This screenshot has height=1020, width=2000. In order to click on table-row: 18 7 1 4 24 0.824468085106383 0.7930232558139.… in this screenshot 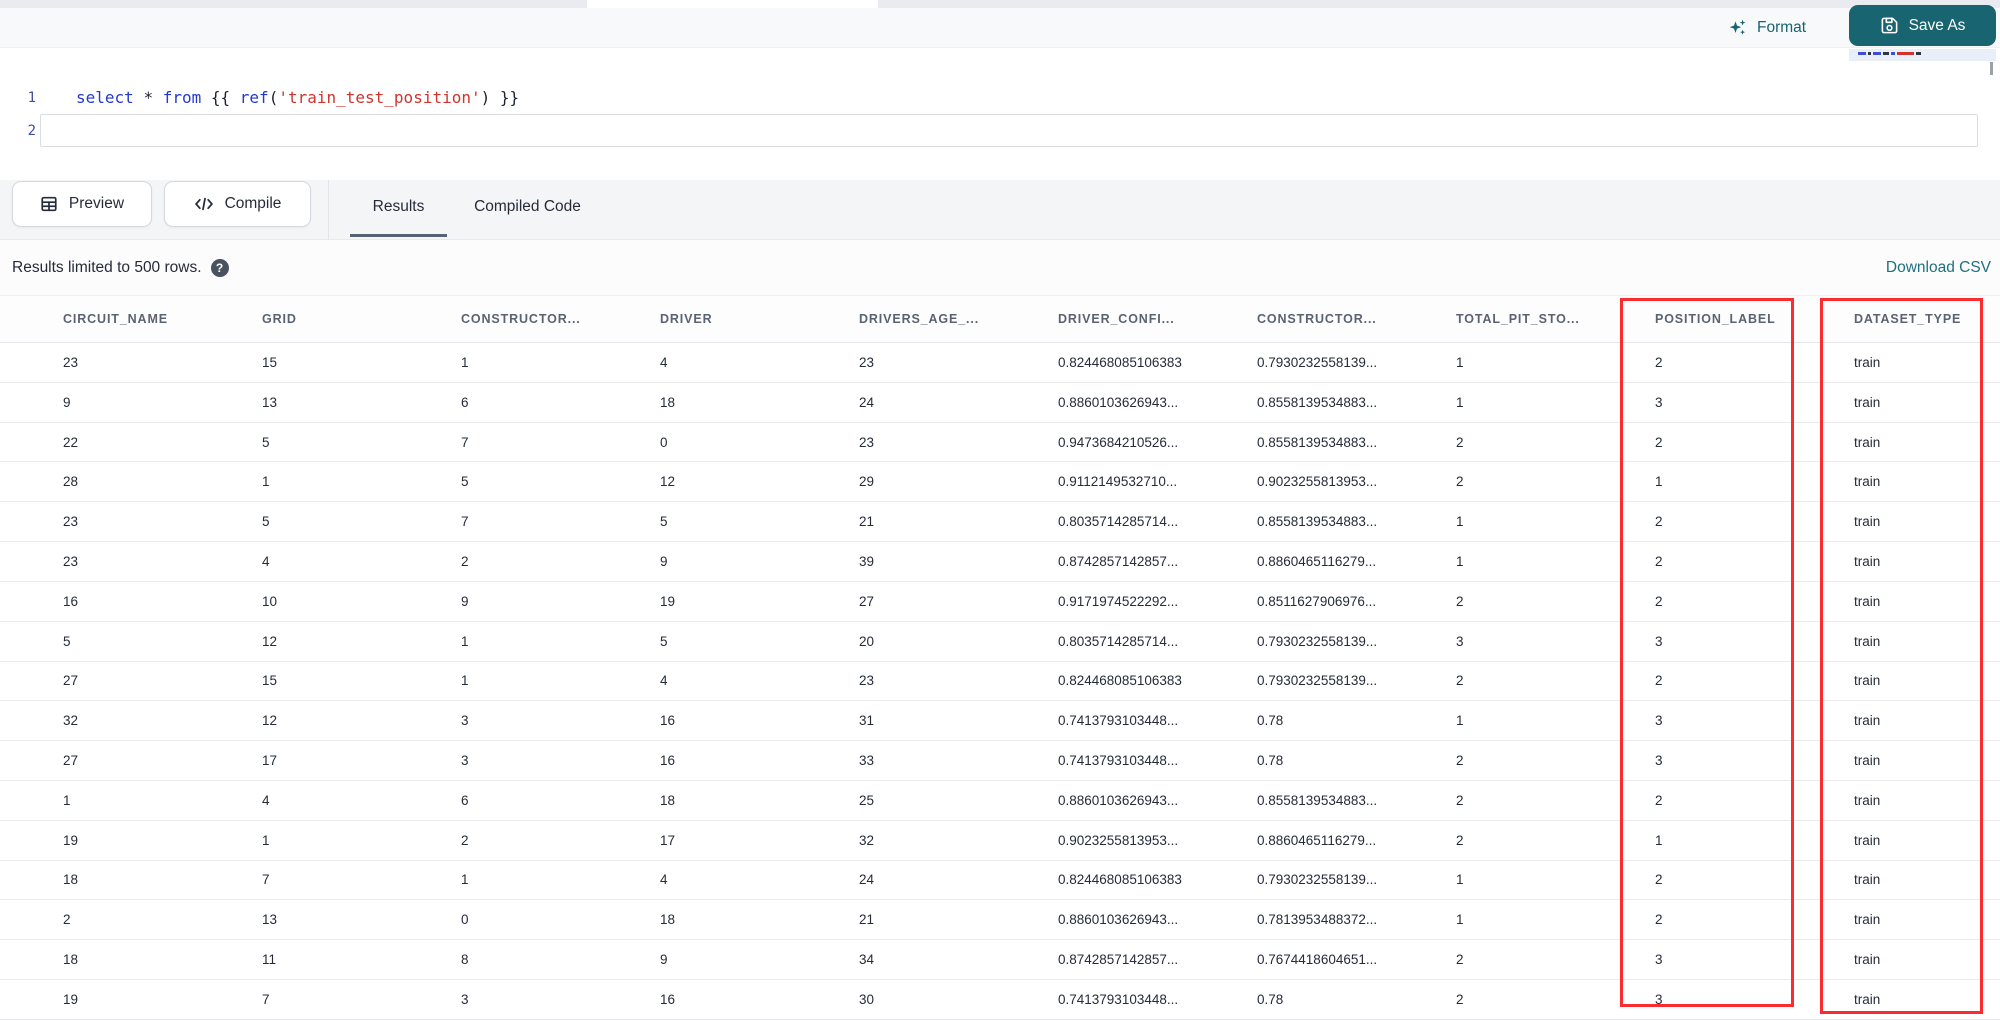, I will do `click(1000, 881)`.